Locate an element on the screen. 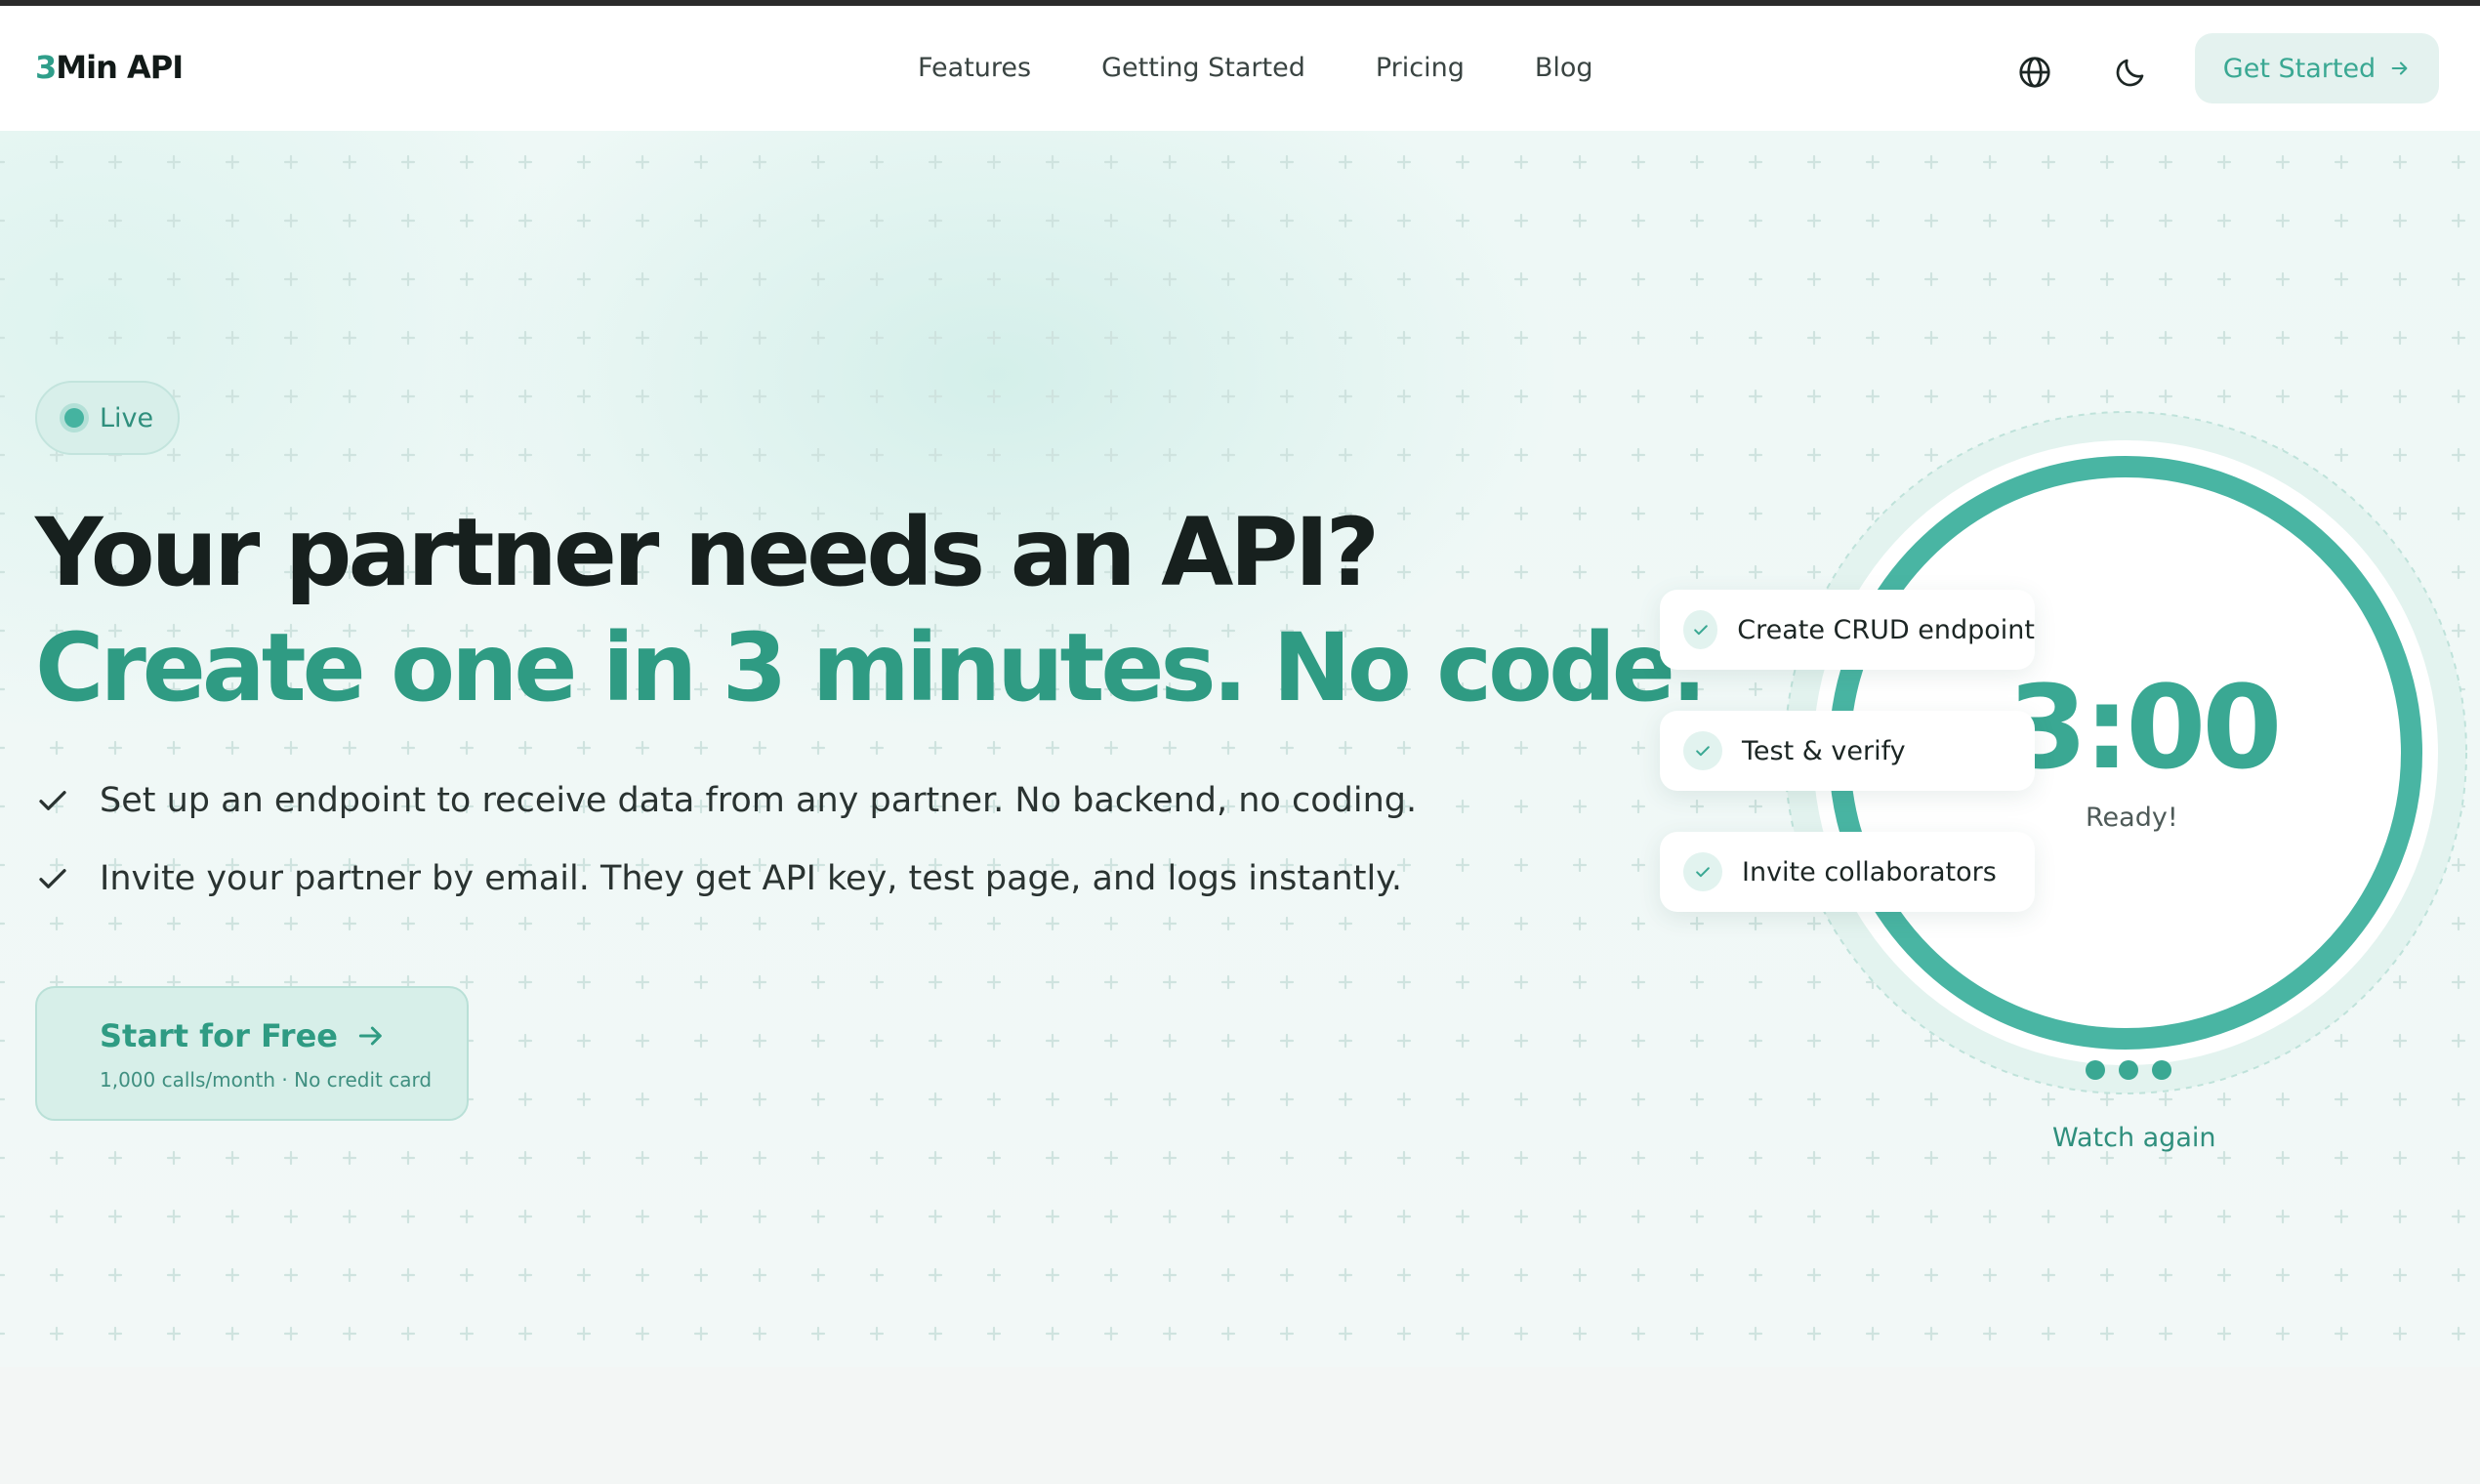  get-started-label: Get Started is located at coordinates (2299, 68).